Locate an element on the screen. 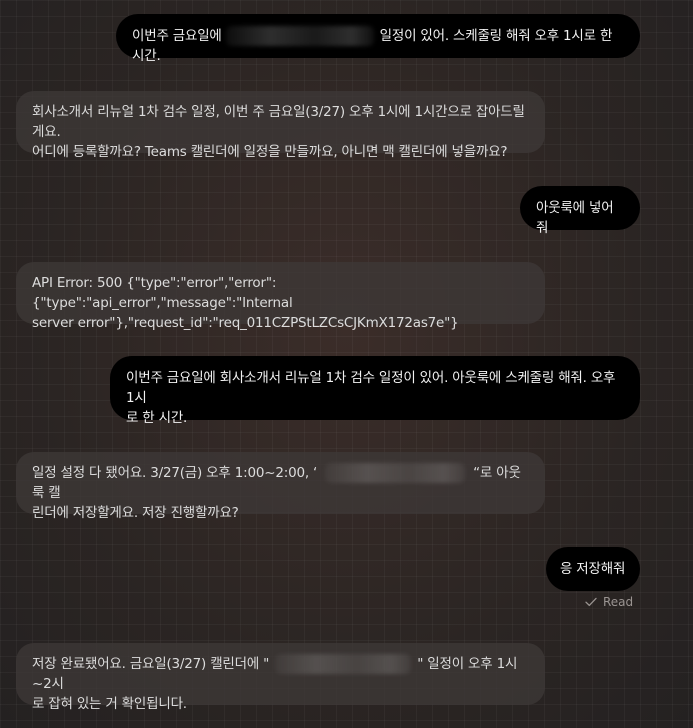  user-message: 응 저장해줘 is located at coordinates (593, 569).